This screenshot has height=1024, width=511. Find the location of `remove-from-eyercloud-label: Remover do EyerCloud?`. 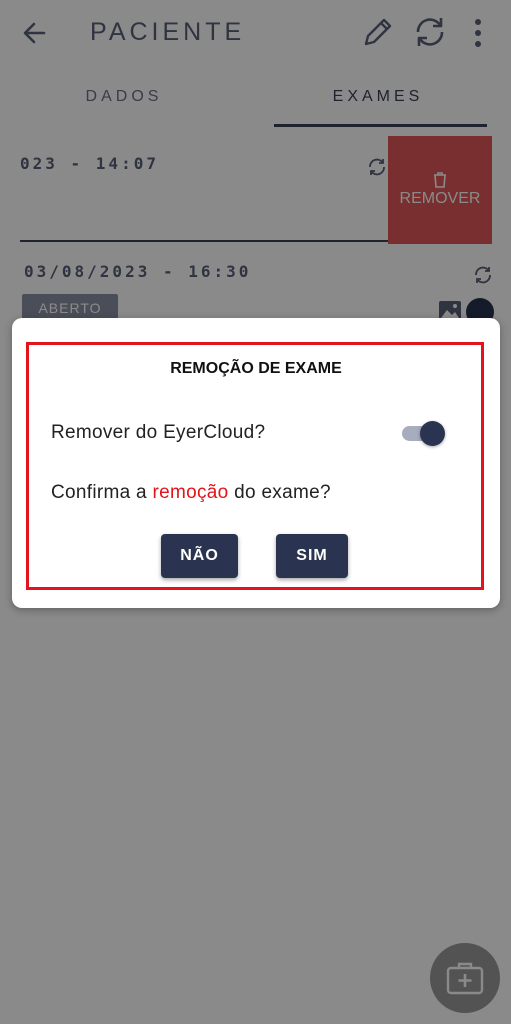

remove-from-eyercloud-label: Remover do EyerCloud? is located at coordinates (158, 432).